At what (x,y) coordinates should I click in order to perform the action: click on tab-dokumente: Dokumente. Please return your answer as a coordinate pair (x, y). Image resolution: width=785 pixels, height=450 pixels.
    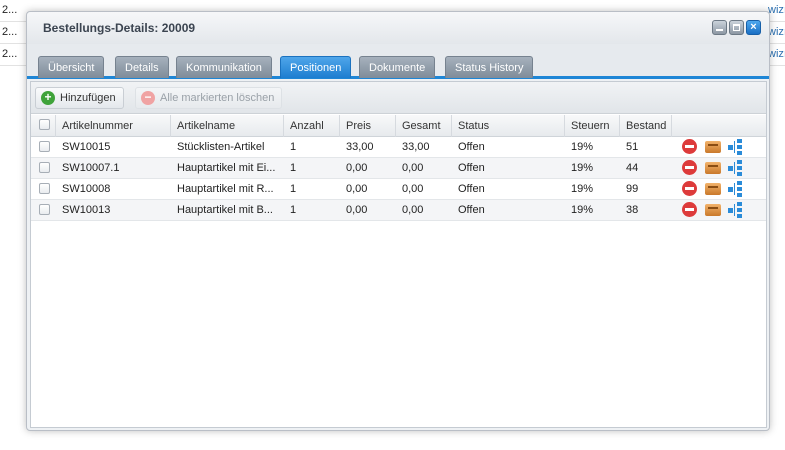
    Looking at the image, I should click on (397, 67).